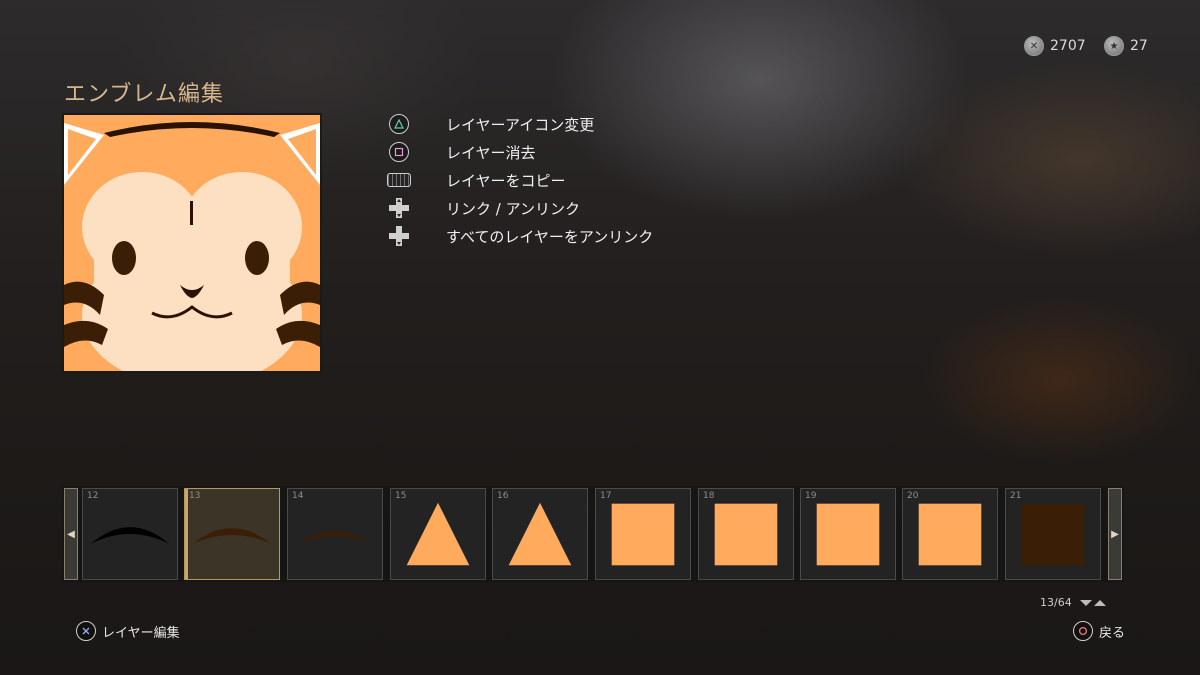  What do you see at coordinates (1056, 602) in the screenshot?
I see `layer-count: 13/64` at bounding box center [1056, 602].